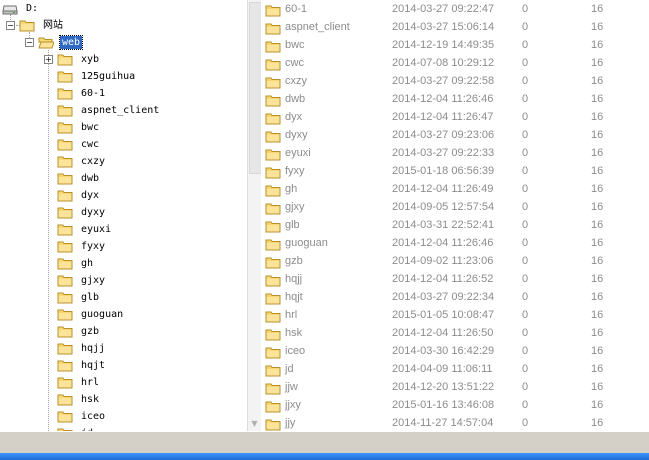 The width and height of the screenshot is (649, 460). I want to click on list-item: hsk 2014-12-04 11:26:50 0 16, so click(455, 334).